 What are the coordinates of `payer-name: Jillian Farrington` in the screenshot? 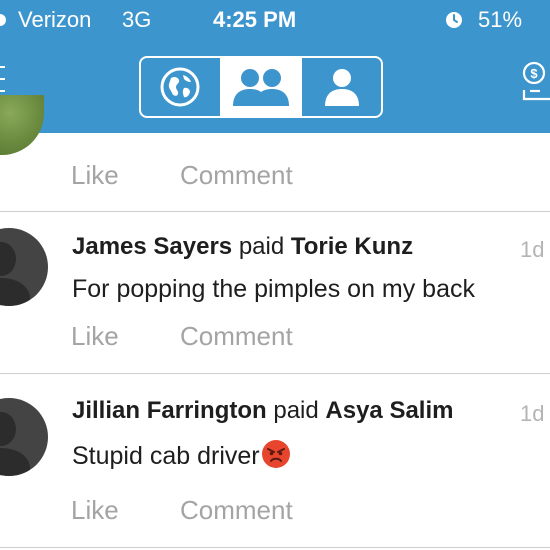 It's located at (169, 410).